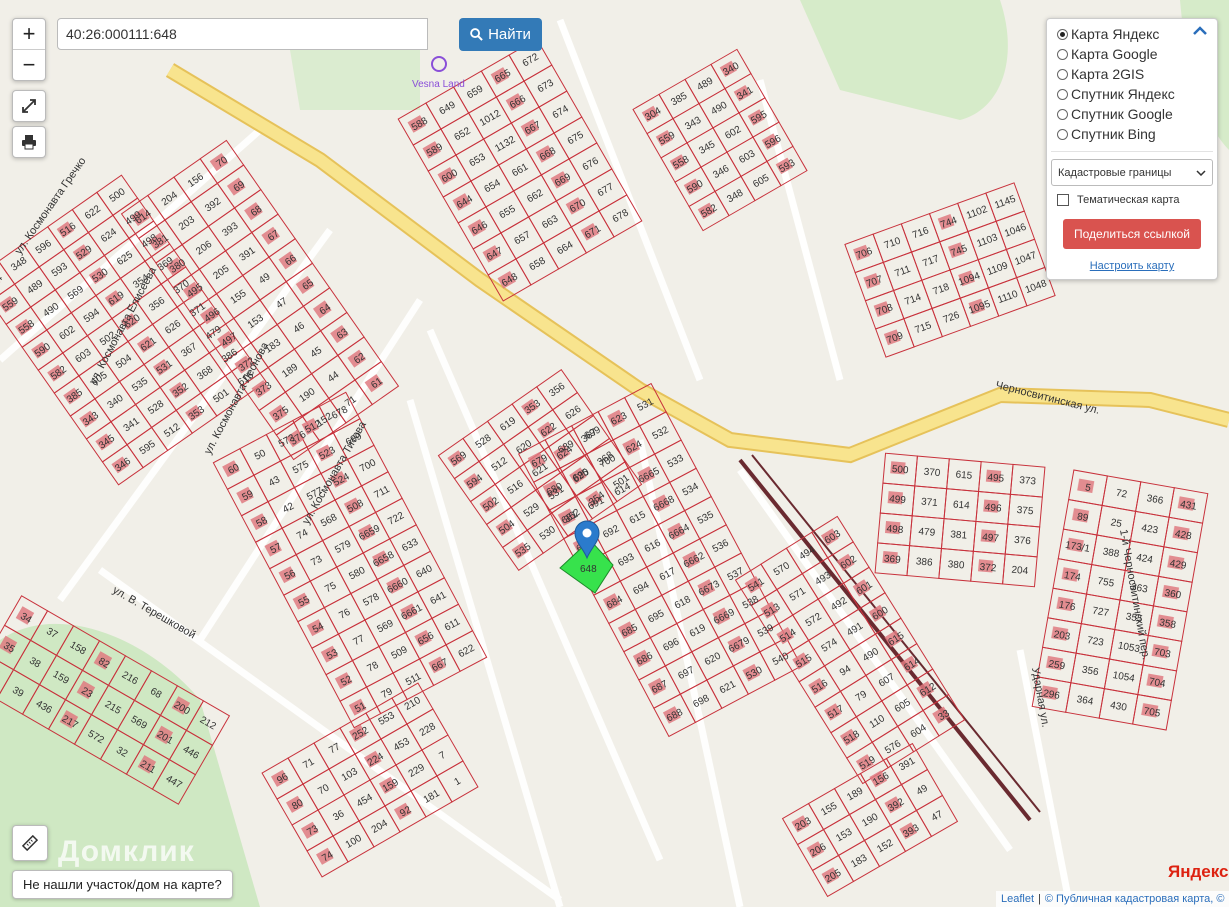 The image size is (1229, 907). Describe the element at coordinates (924, 562) in the screenshot. I see `parcel-number-label: 386` at that location.